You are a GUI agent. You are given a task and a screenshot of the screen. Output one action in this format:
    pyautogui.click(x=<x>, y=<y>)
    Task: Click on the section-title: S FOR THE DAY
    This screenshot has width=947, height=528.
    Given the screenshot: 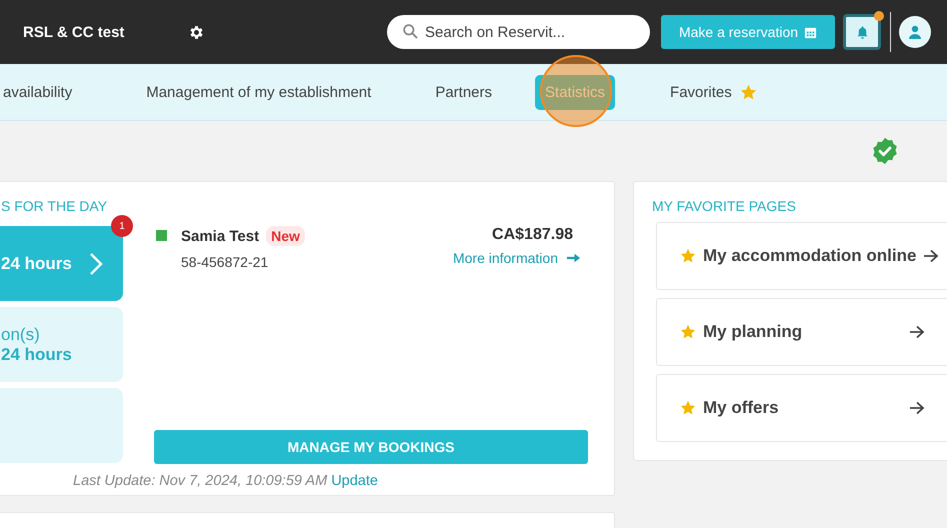 What is the action you would take?
    pyautogui.click(x=54, y=206)
    